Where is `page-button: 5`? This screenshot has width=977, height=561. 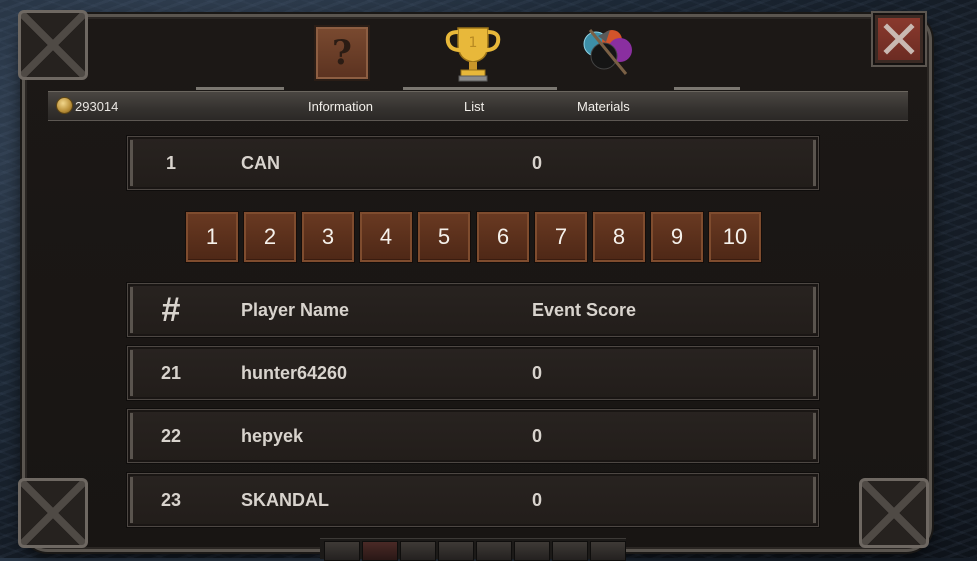
page-button: 5 is located at coordinates (444, 237).